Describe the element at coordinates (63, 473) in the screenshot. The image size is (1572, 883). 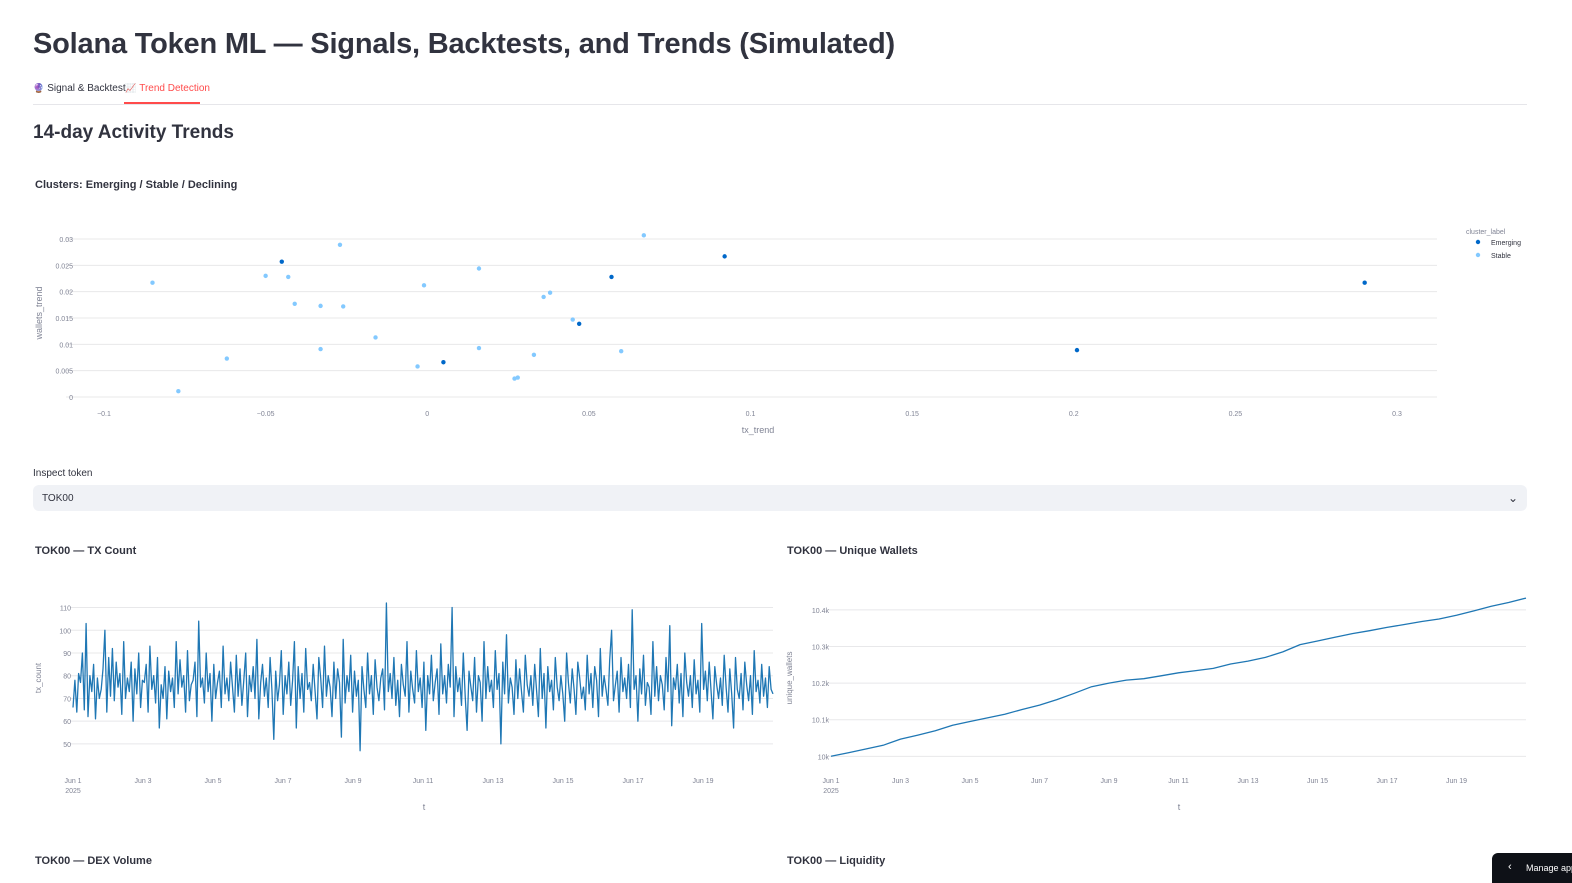
I see `inspect-token-label: Inspect token` at that location.